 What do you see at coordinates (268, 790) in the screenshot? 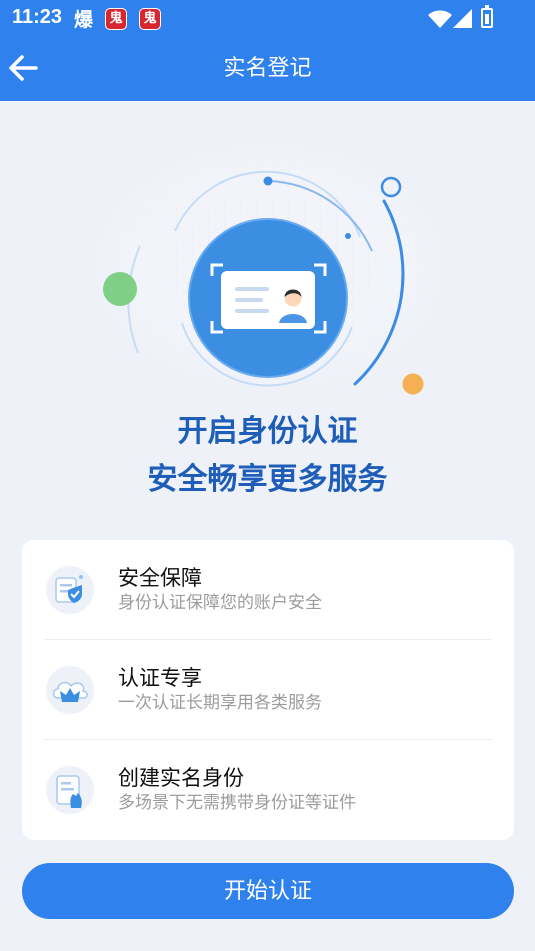
I see `feature-item-identity: 创建实名身份 多场景下无需携带身份证等证件` at bounding box center [268, 790].